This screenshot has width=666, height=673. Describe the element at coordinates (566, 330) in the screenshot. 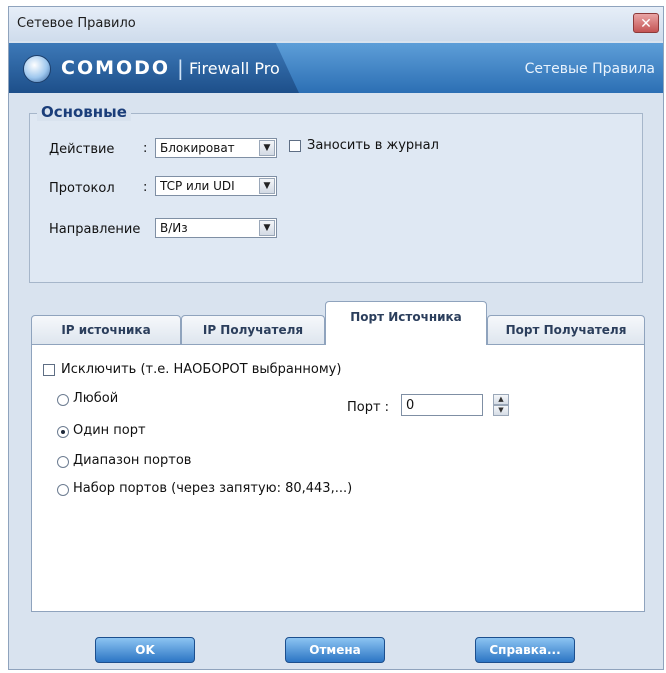

I see `tab-destination-port: Порт Получателя` at that location.